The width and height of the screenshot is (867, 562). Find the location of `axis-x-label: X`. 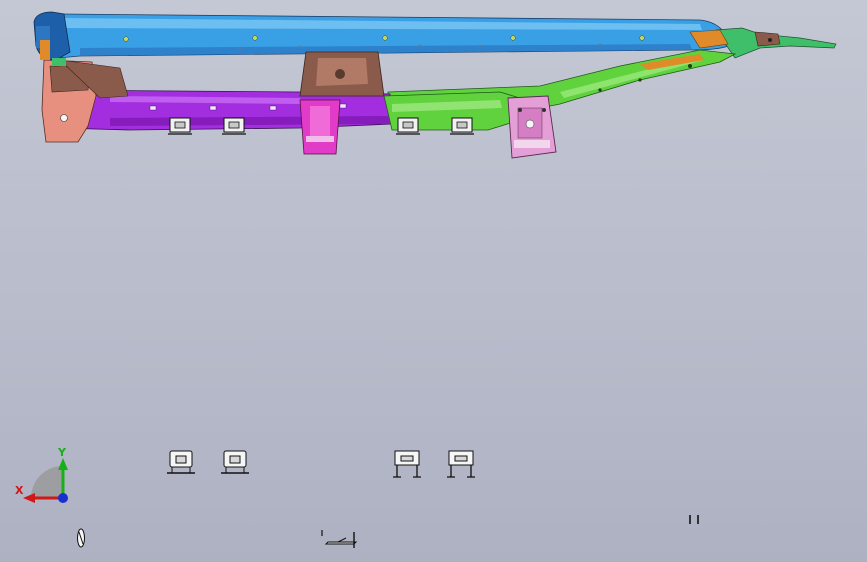

axis-x-label: X is located at coordinates (19, 490).